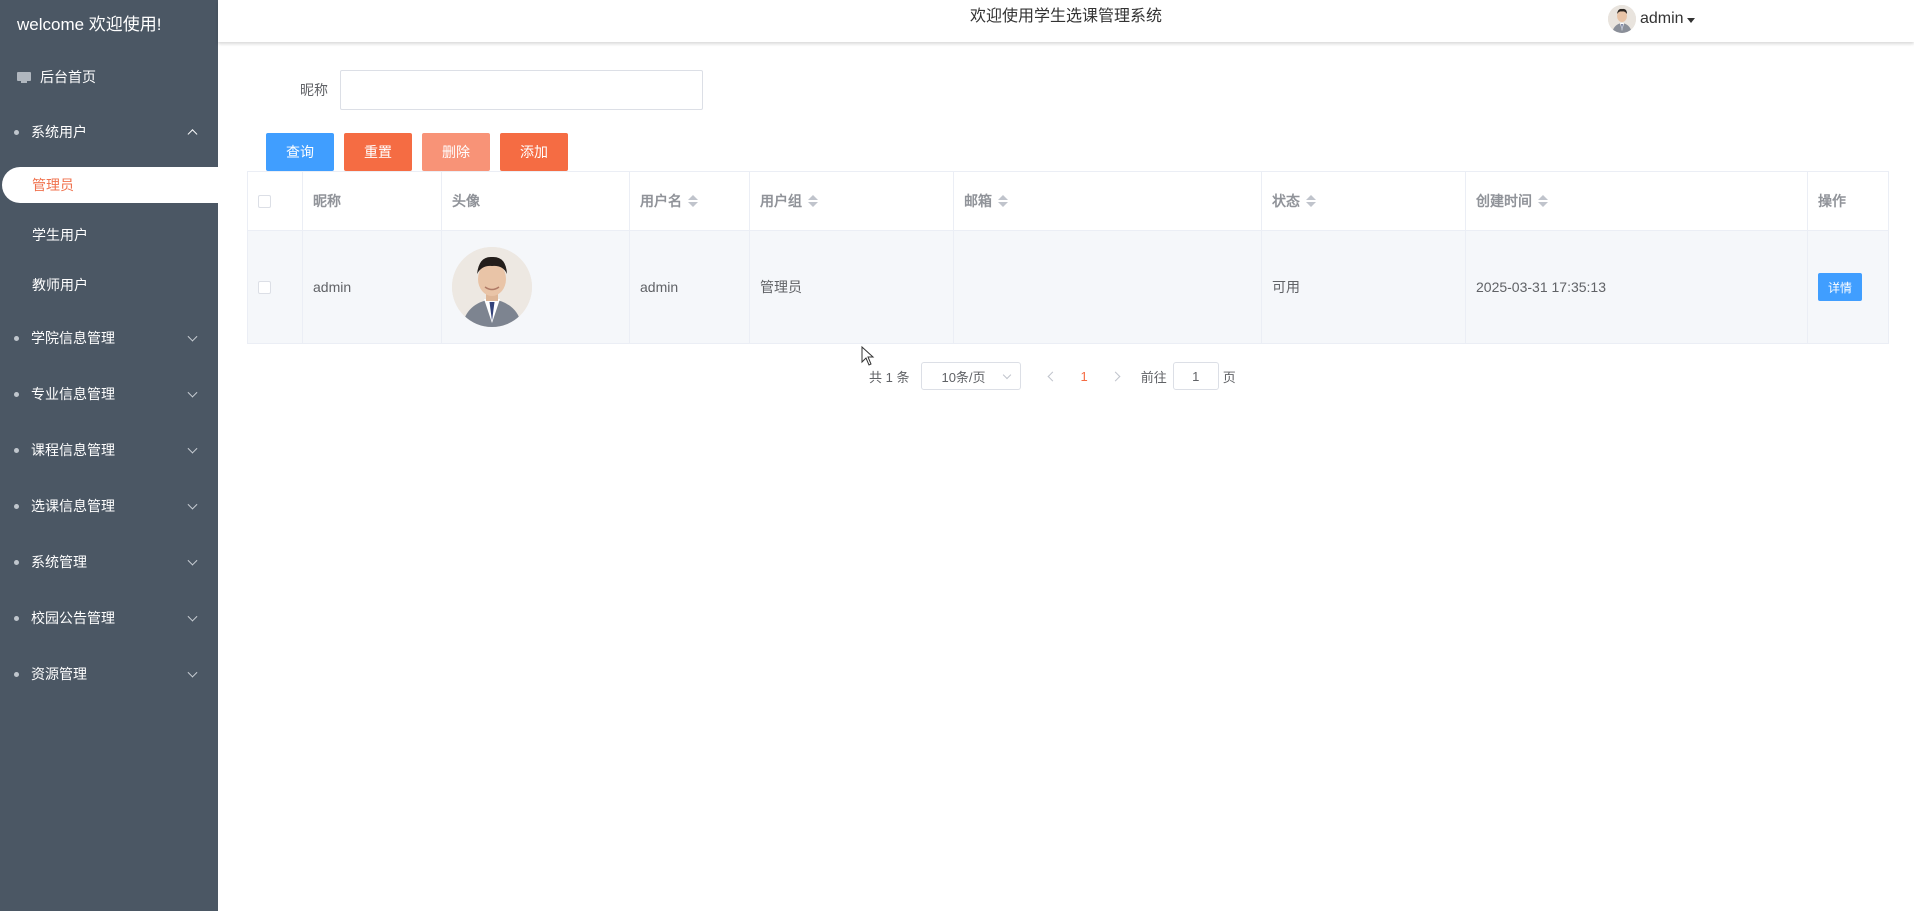 Image resolution: width=1914 pixels, height=911 pixels. What do you see at coordinates (1504, 201) in the screenshot?
I see `column-label: 创建时间` at bounding box center [1504, 201].